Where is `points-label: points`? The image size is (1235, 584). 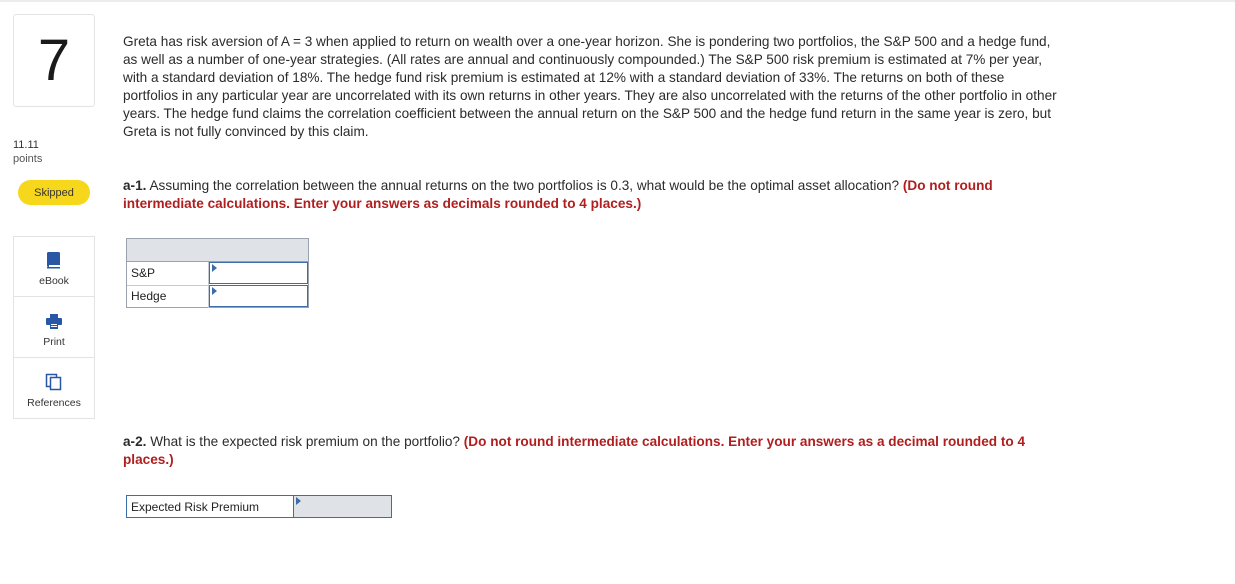
points-label: points is located at coordinates (28, 159).